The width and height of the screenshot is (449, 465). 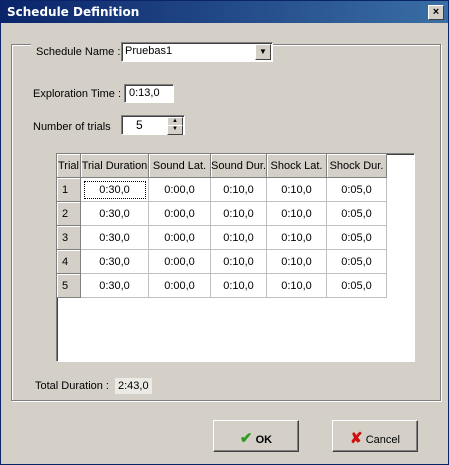 I want to click on row-header: 5, so click(x=69, y=286).